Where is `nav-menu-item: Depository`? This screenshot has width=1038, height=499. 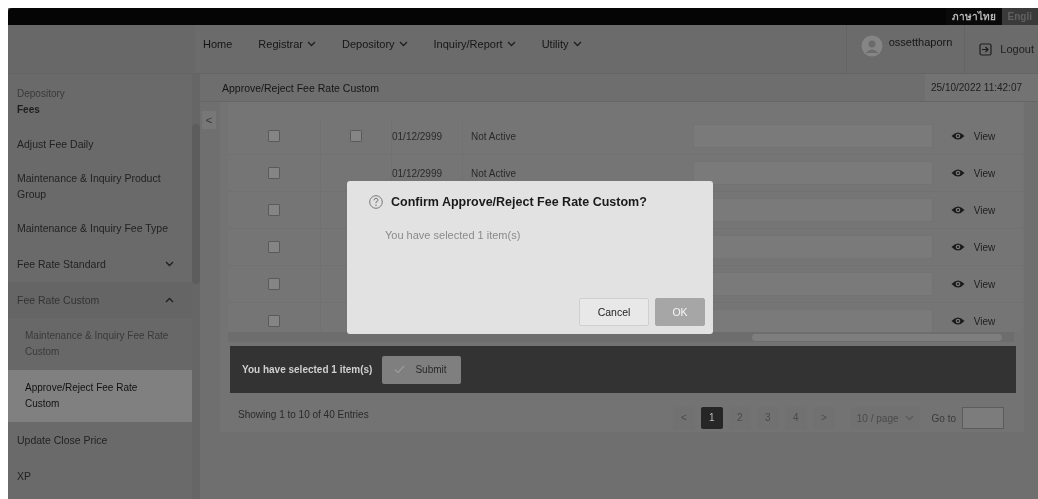 nav-menu-item: Depository is located at coordinates (374, 44).